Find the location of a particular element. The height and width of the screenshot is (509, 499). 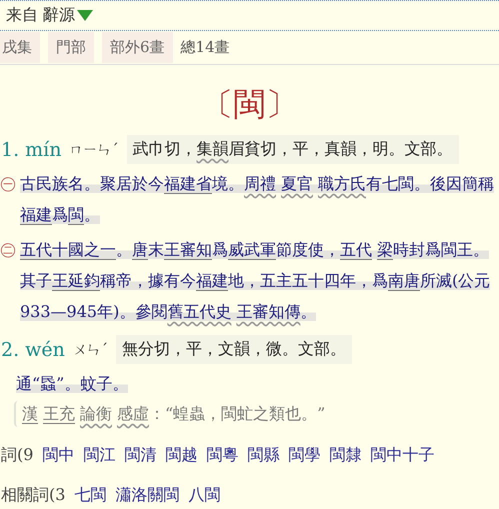

word-link: 閩越 is located at coordinates (181, 455).